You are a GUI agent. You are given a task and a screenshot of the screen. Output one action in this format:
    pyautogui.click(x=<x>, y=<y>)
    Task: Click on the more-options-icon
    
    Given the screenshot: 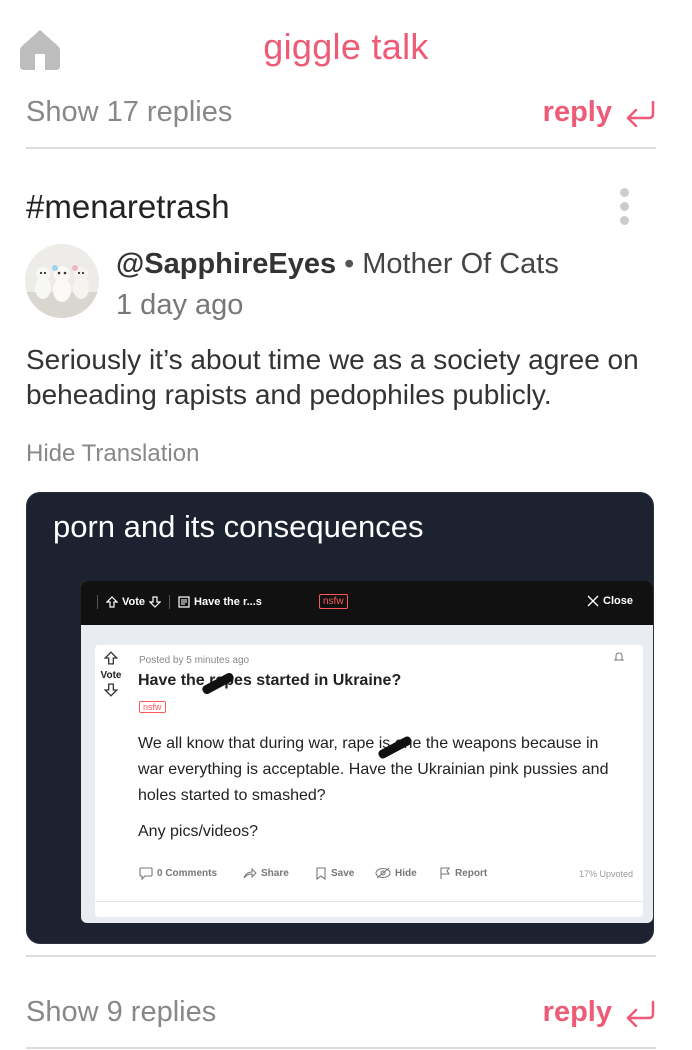 What is the action you would take?
    pyautogui.click(x=624, y=208)
    